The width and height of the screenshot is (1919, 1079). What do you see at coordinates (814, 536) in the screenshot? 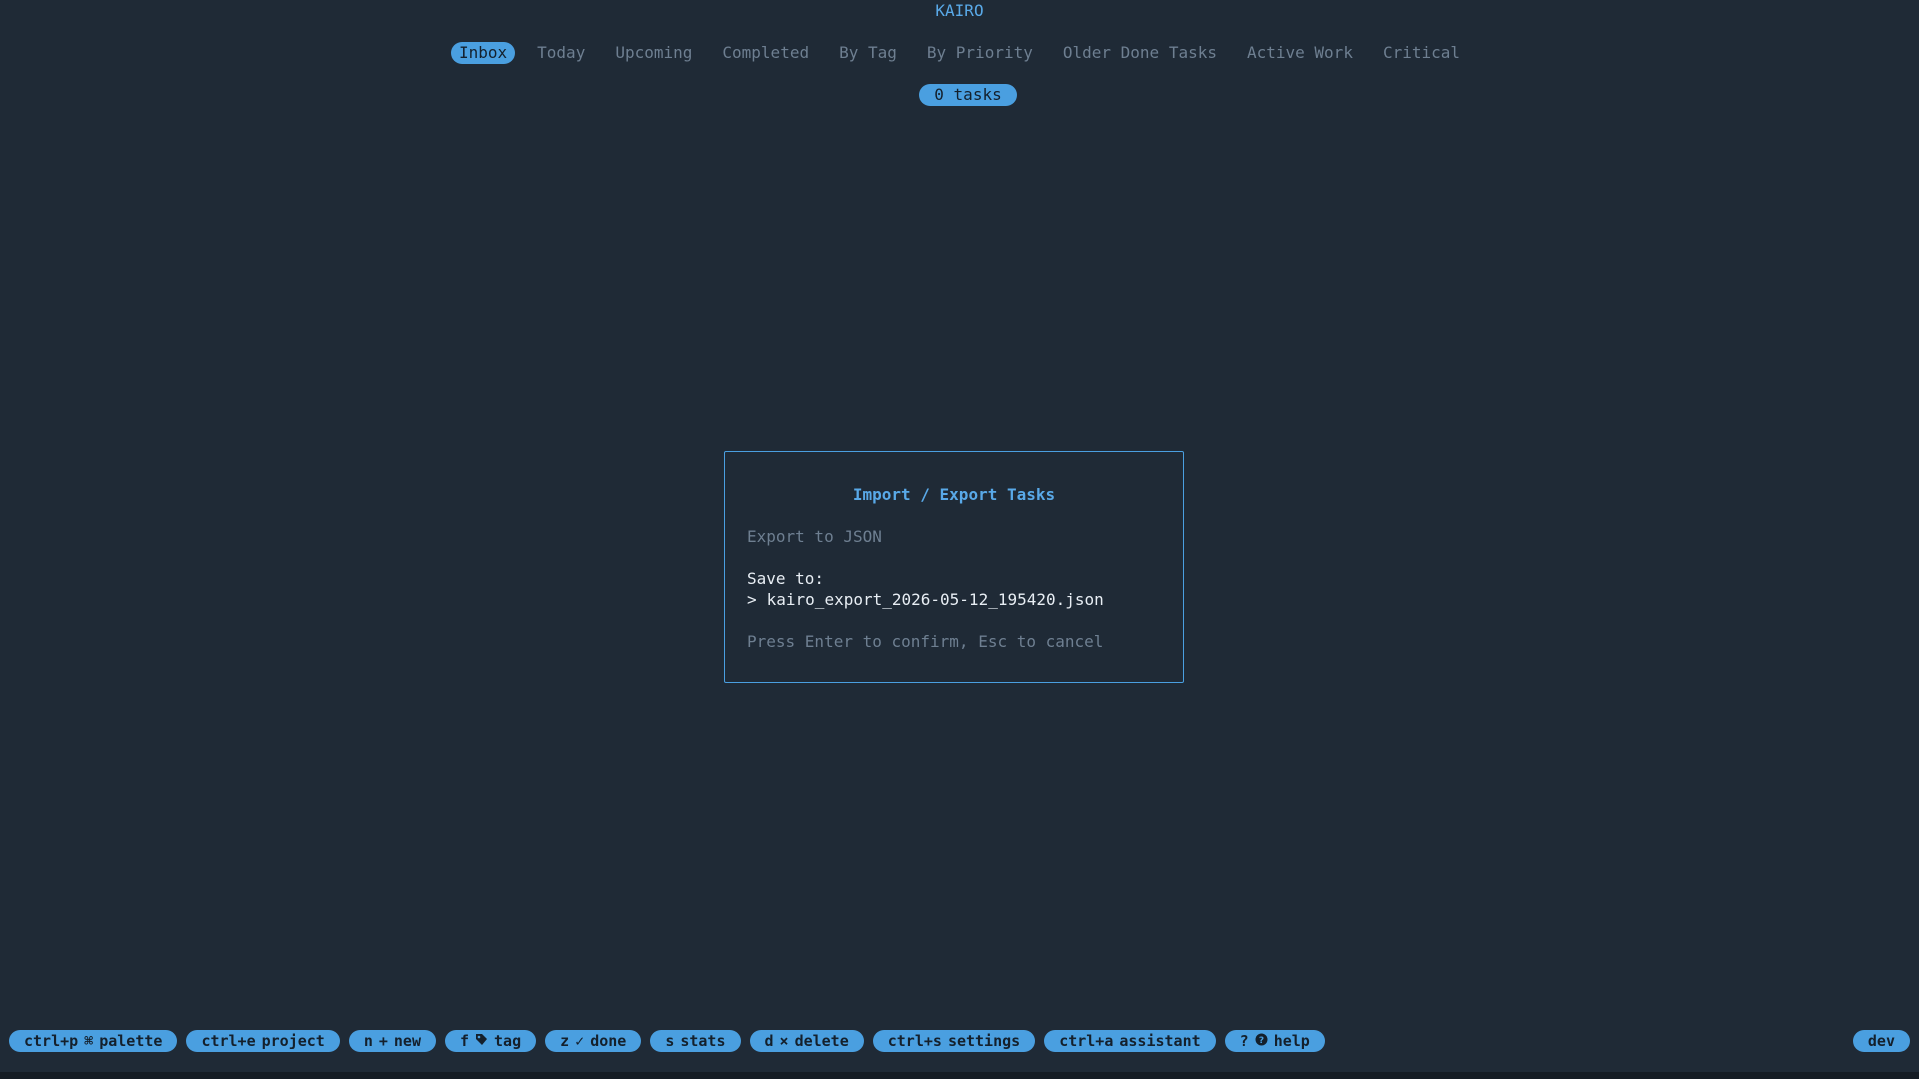
I see `dialog-mode-label: Export to JSON` at bounding box center [814, 536].